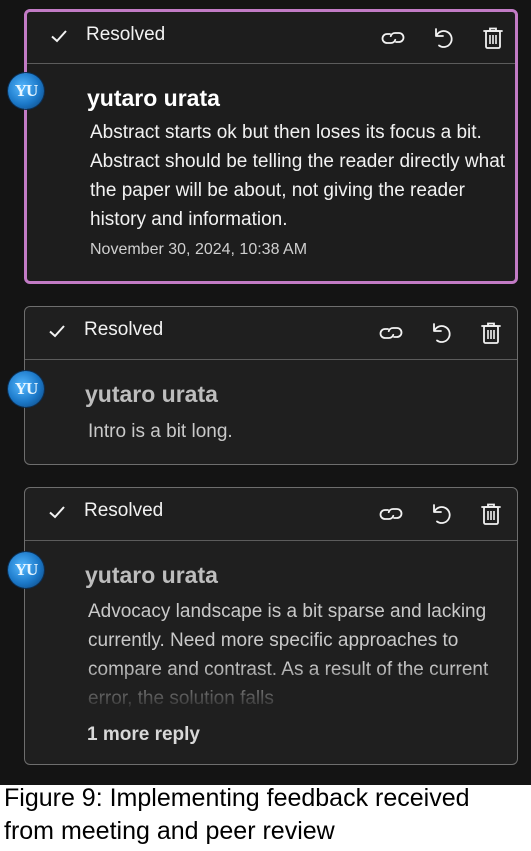  I want to click on more-replies-link: 1 more reply, so click(143, 735).